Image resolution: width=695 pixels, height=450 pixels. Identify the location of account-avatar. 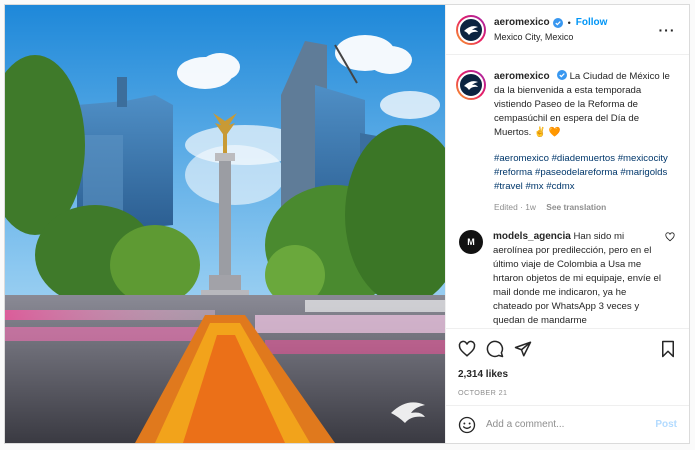
(471, 29).